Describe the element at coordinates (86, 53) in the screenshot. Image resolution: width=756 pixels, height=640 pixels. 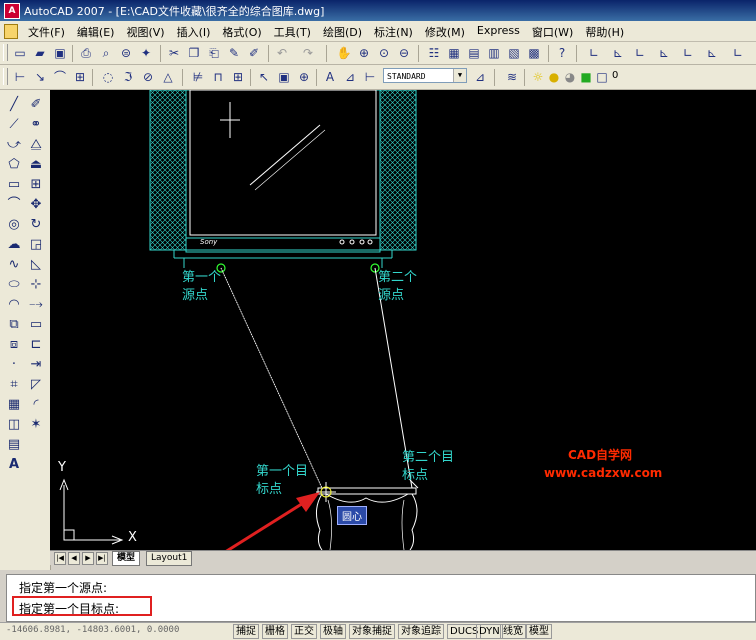
I see `print-icon: ⎙` at that location.